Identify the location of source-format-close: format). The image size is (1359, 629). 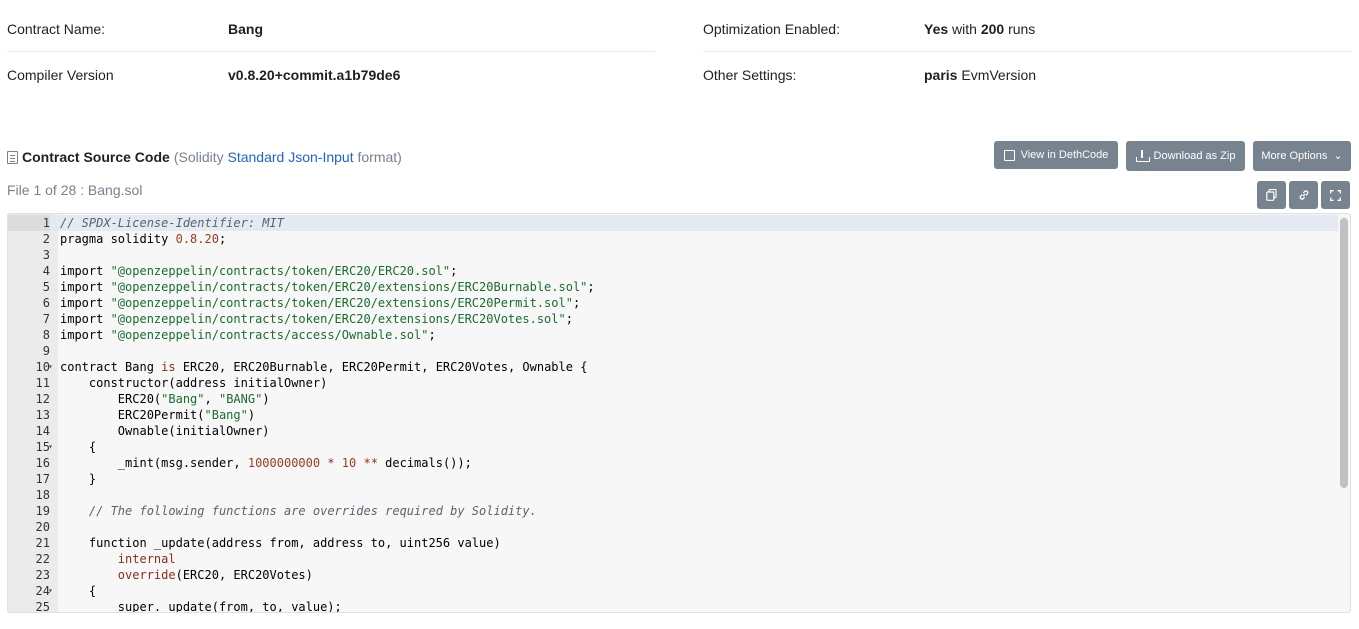
(377, 157).